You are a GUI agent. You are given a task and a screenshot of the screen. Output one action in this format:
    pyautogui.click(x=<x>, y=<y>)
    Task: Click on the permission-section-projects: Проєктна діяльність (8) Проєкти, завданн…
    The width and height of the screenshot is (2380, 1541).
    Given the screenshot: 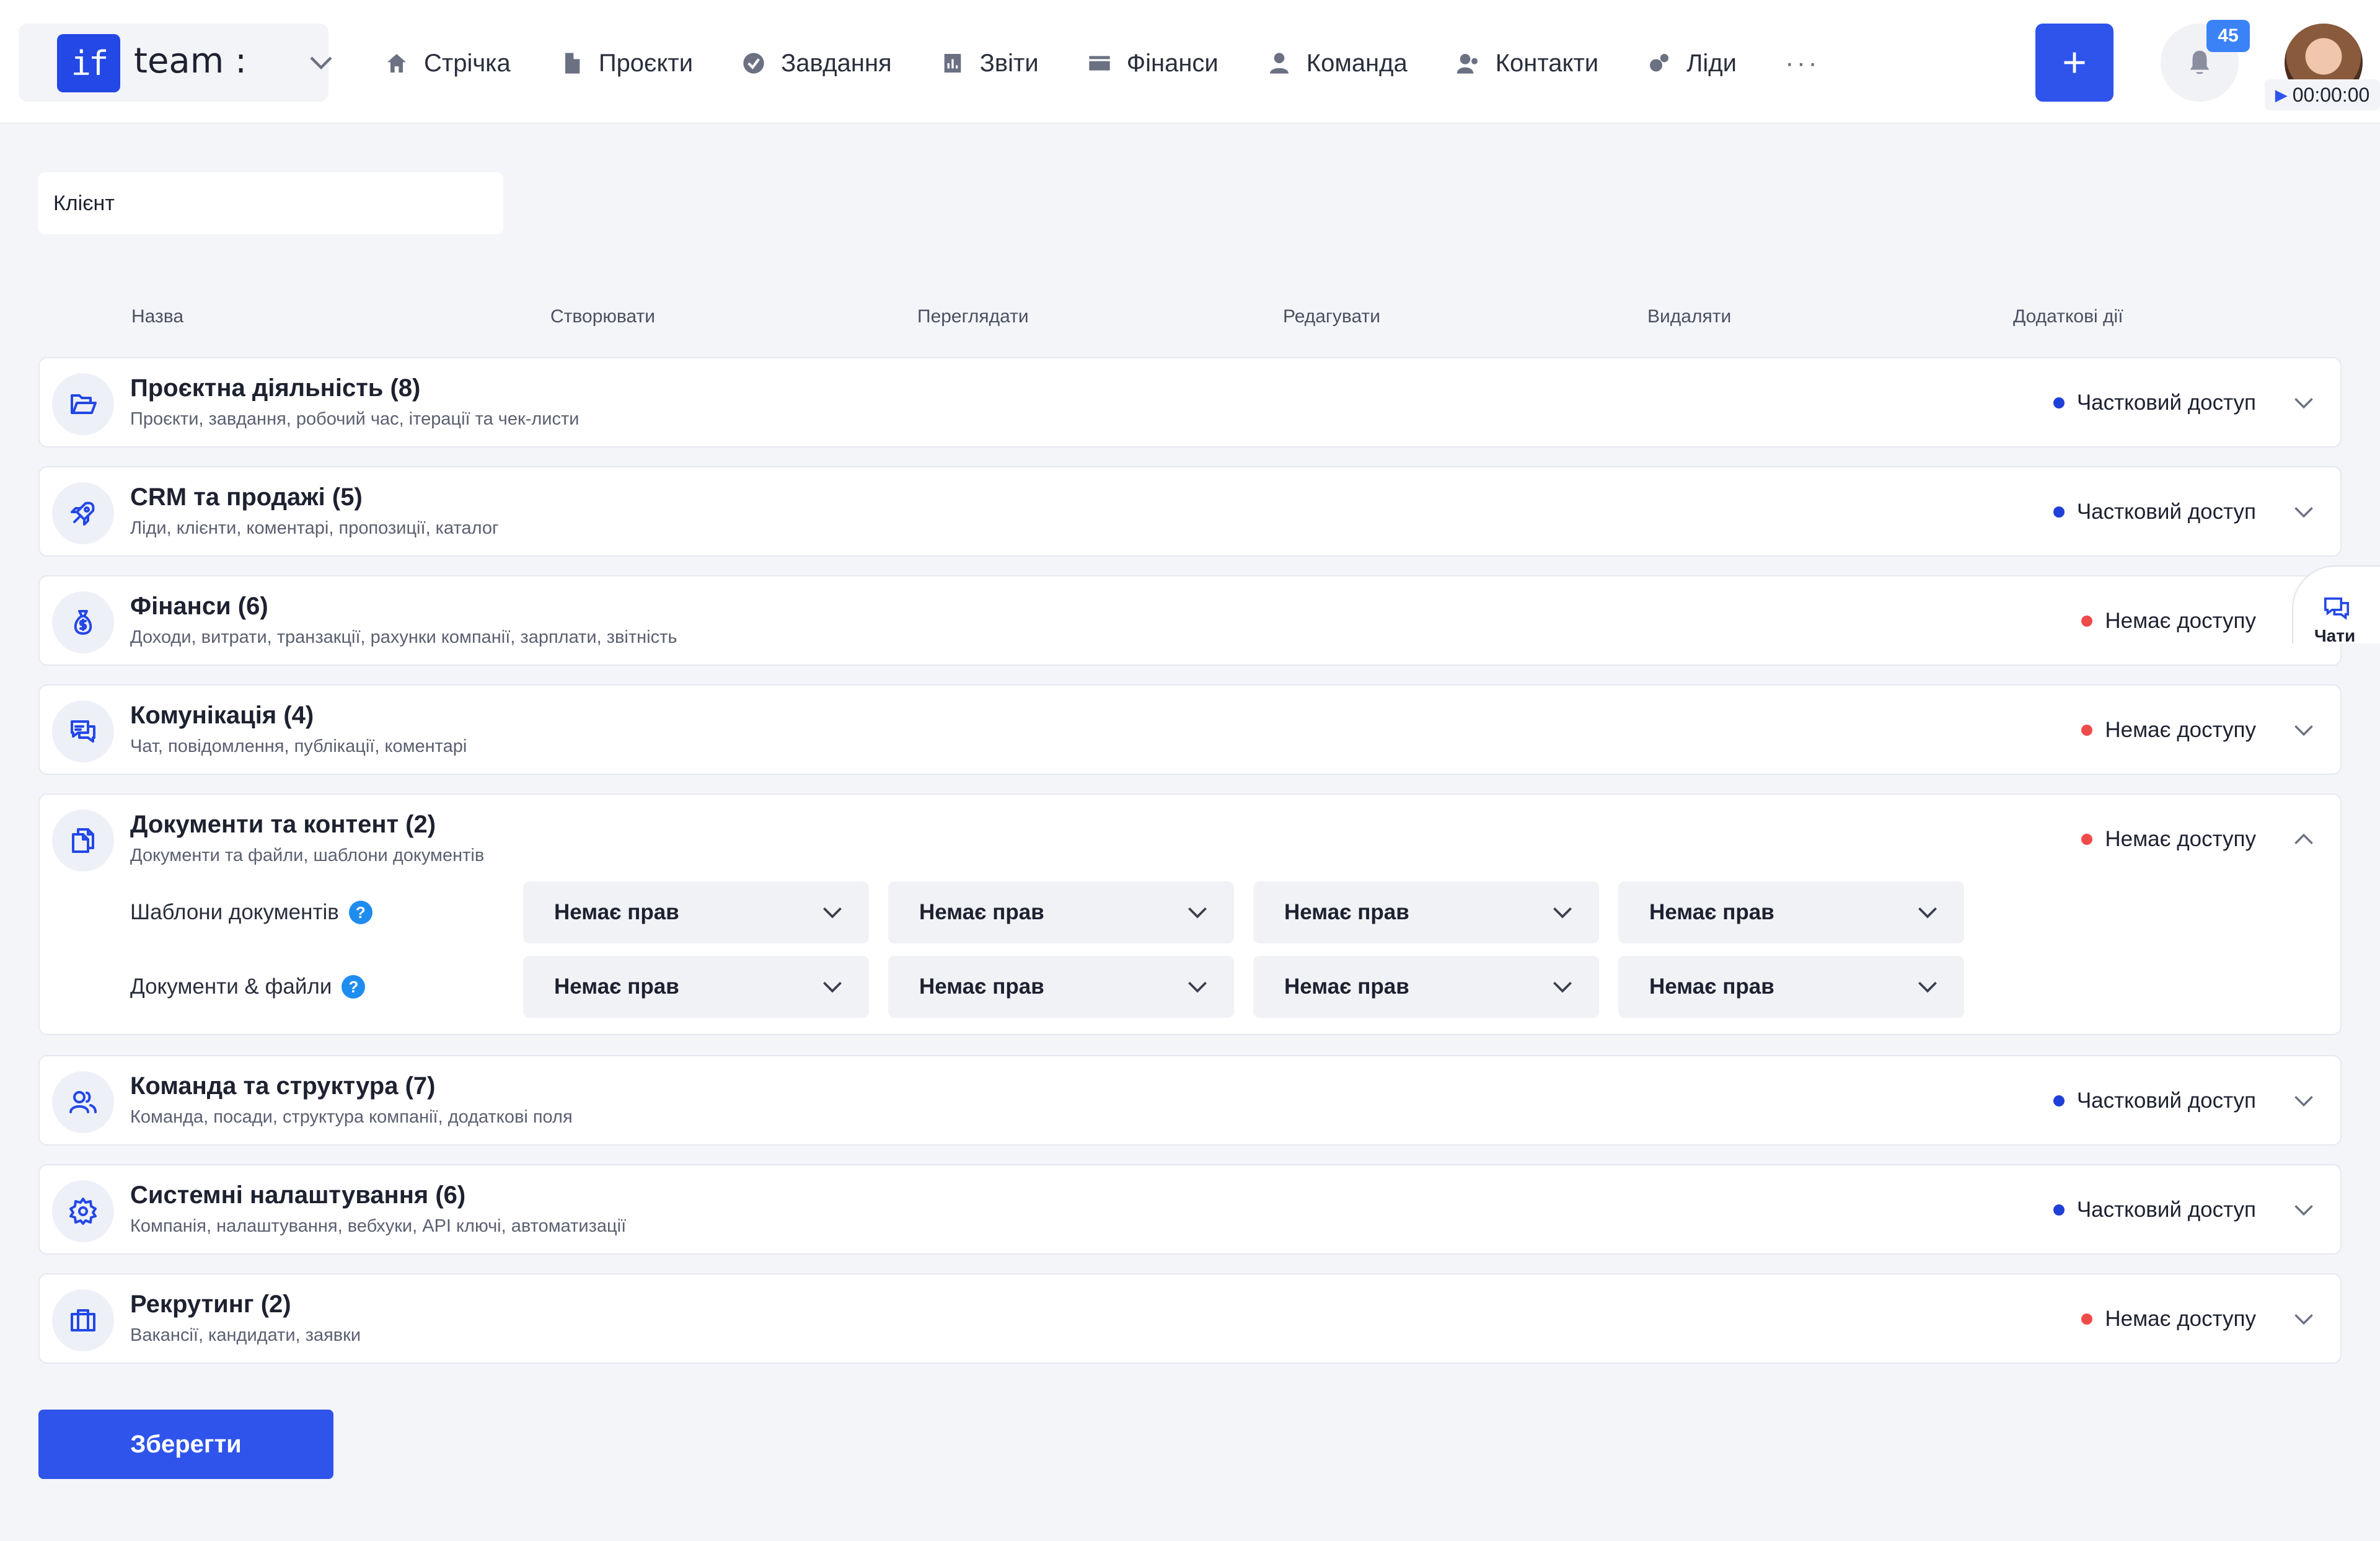 What is the action you would take?
    pyautogui.click(x=1190, y=402)
    